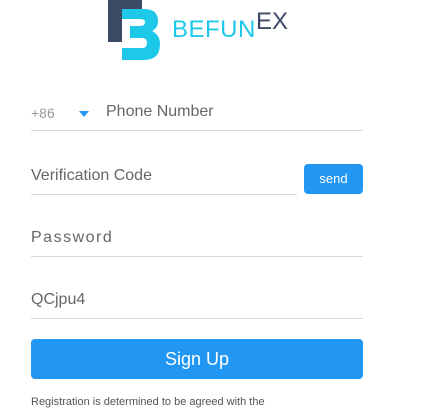  Describe the element at coordinates (58, 300) in the screenshot. I see `captcha-input: QCjpu4` at that location.